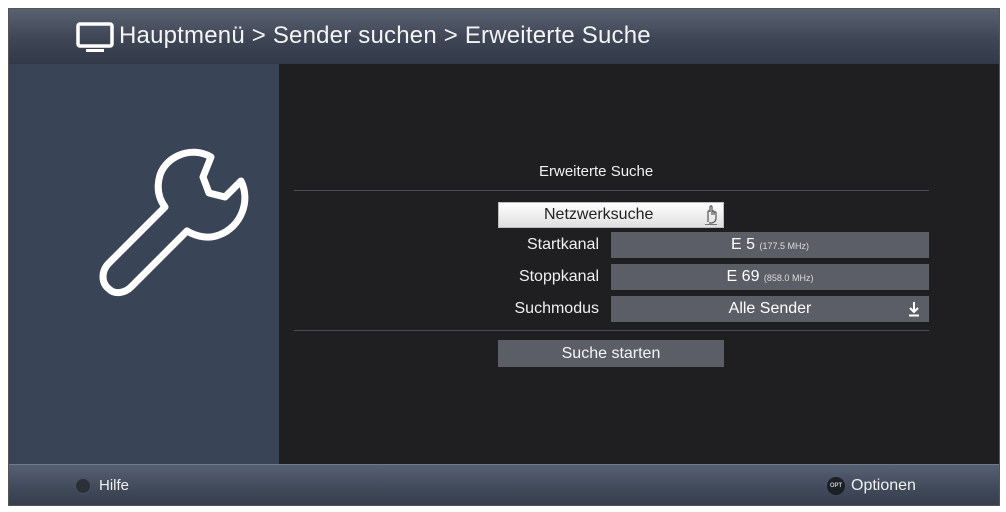 The width and height of the screenshot is (1006, 512). What do you see at coordinates (784, 246) in the screenshot?
I see `start-channel-frequency: (177.5 MHz)` at bounding box center [784, 246].